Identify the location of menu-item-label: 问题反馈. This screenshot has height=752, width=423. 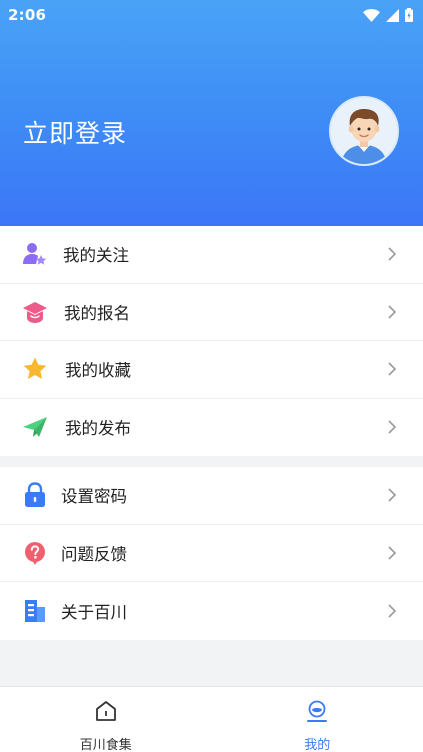
(94, 554).